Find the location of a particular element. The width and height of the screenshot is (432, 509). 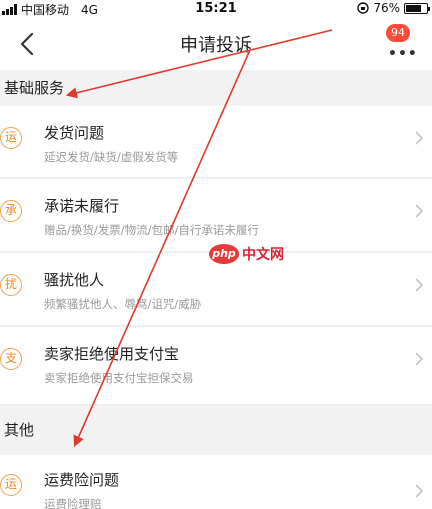

status-right: 76% is located at coordinates (393, 8).